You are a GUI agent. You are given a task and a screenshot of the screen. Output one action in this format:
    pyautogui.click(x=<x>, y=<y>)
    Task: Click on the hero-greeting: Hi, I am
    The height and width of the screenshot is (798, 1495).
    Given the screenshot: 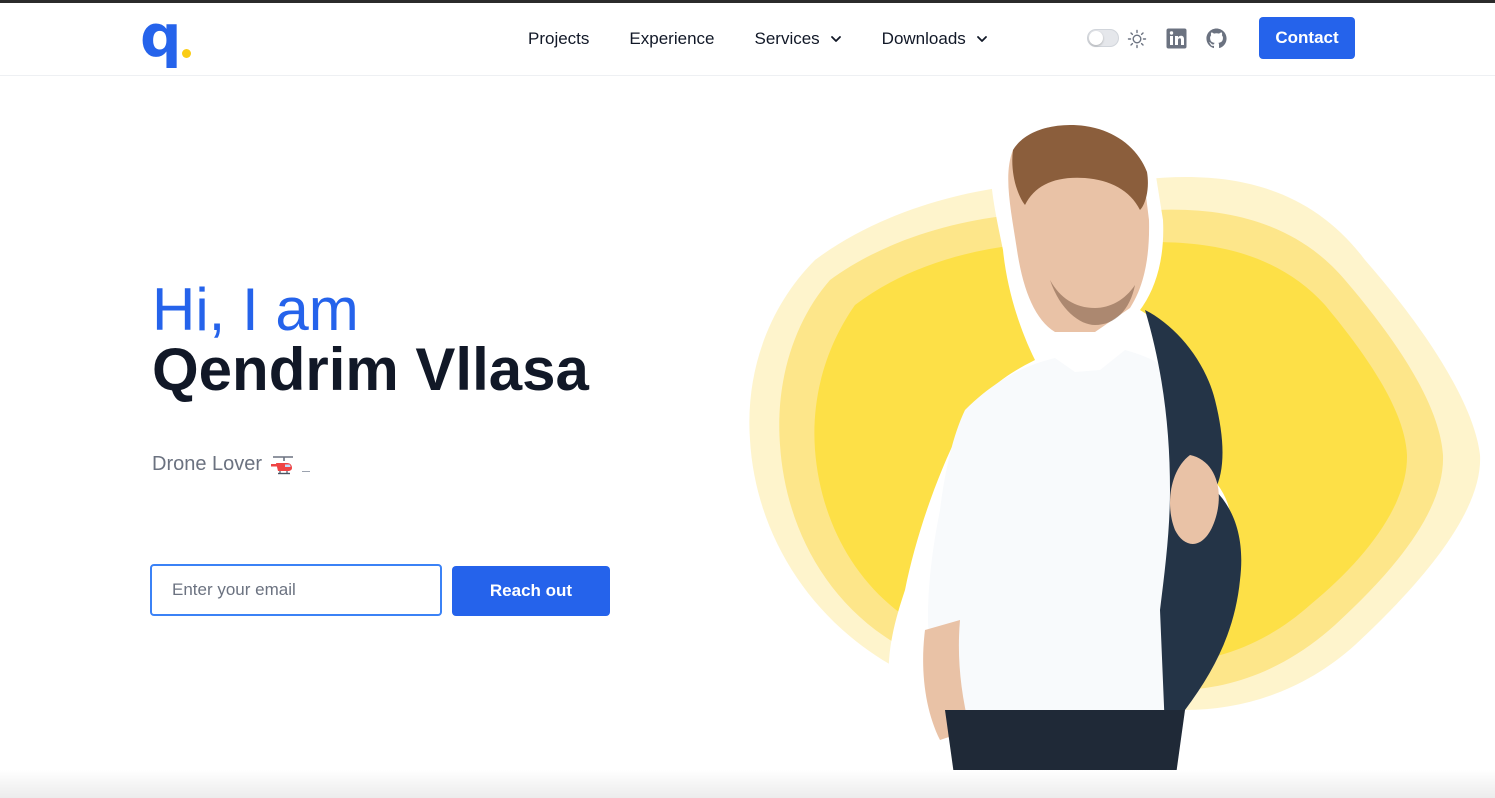 What is the action you would take?
    pyautogui.click(x=255, y=309)
    